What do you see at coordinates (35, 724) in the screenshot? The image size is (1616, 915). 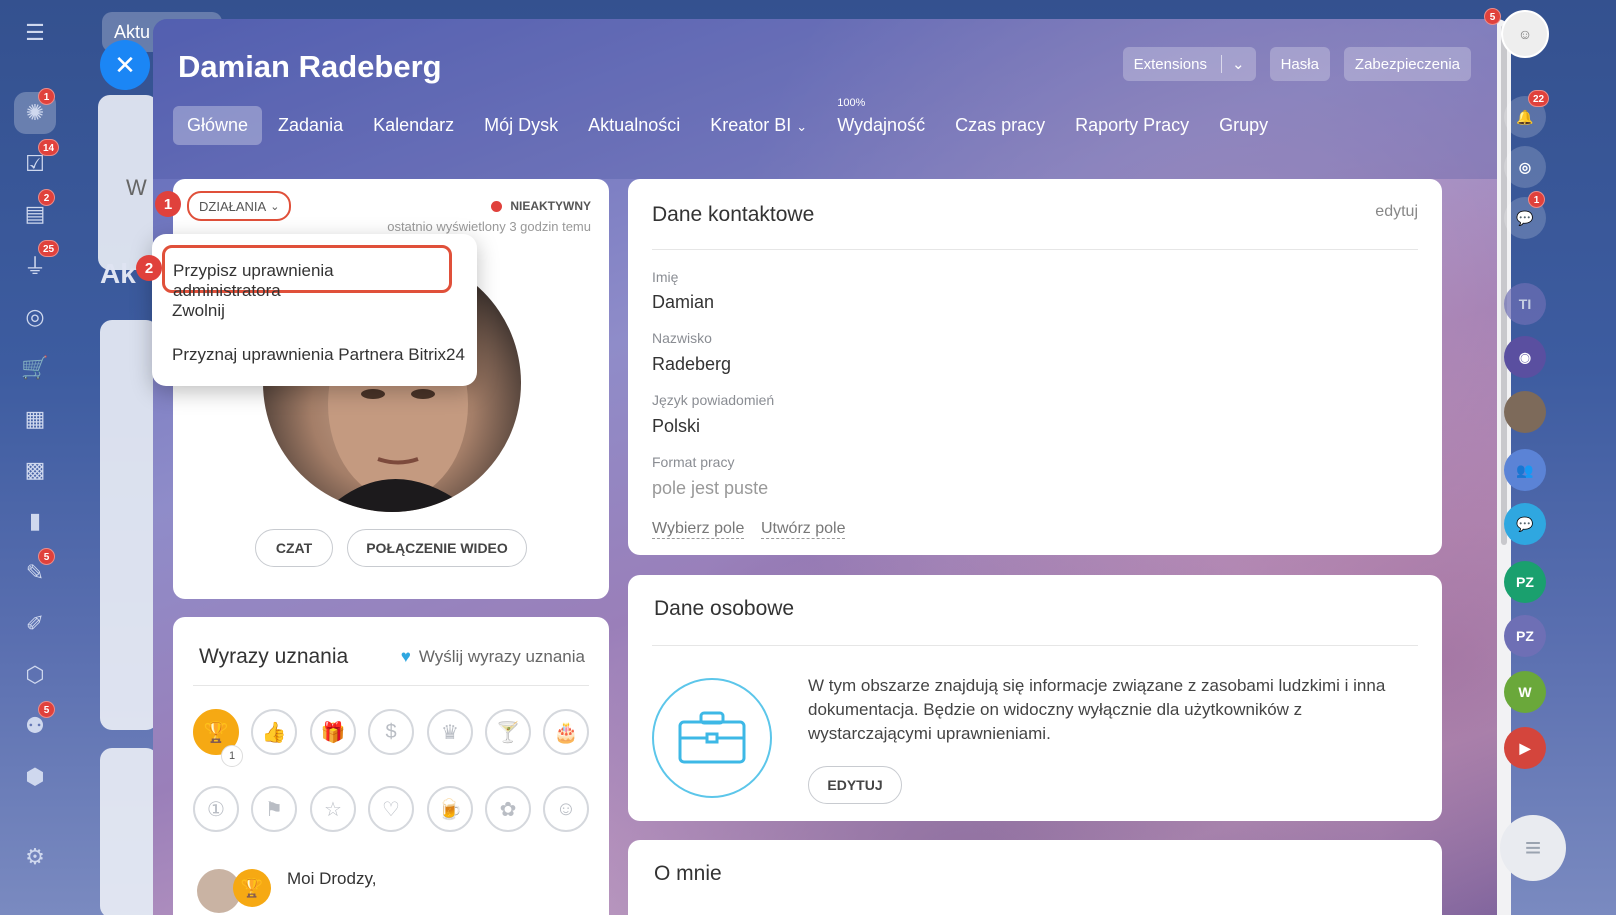 I see `robot-icon: ⚉ 5` at bounding box center [35, 724].